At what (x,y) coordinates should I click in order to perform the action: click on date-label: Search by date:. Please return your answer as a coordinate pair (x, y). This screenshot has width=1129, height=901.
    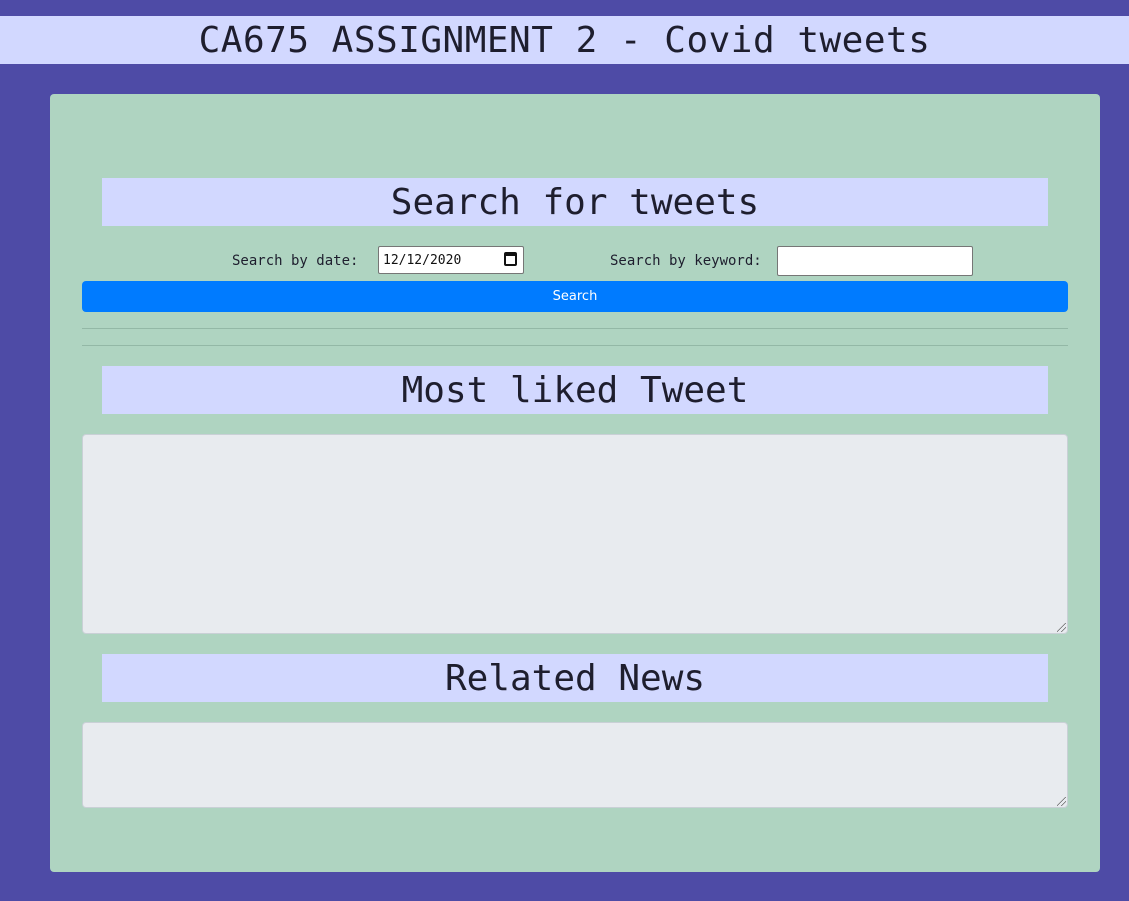
    Looking at the image, I should click on (295, 261).